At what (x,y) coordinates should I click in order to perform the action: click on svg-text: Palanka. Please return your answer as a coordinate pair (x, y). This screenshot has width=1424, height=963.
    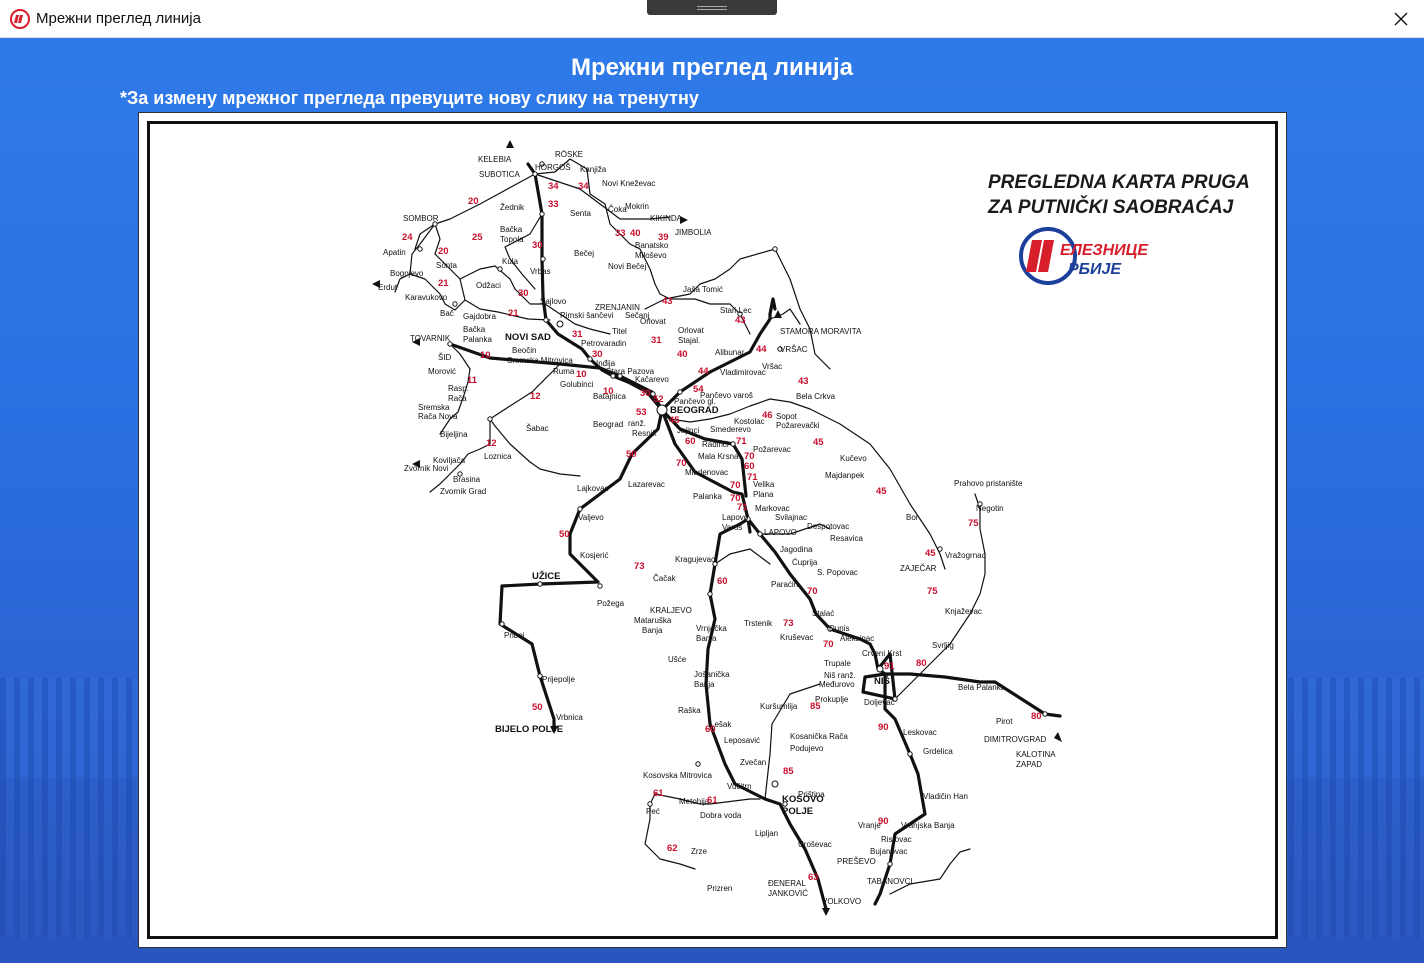
    Looking at the image, I should click on (477, 339).